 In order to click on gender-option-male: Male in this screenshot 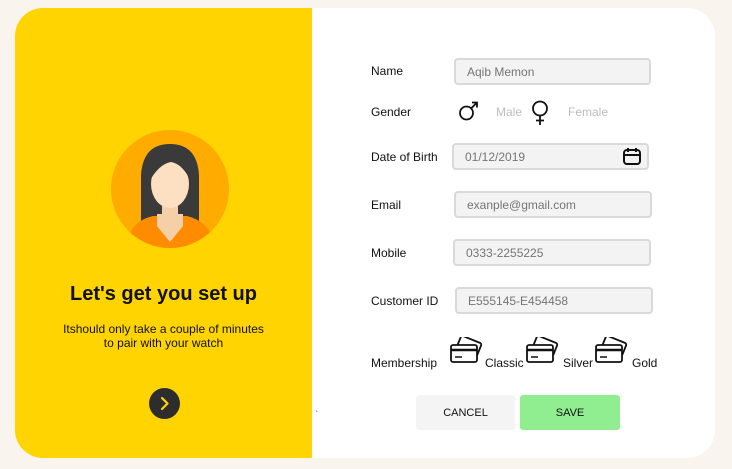, I will do `click(509, 112)`.